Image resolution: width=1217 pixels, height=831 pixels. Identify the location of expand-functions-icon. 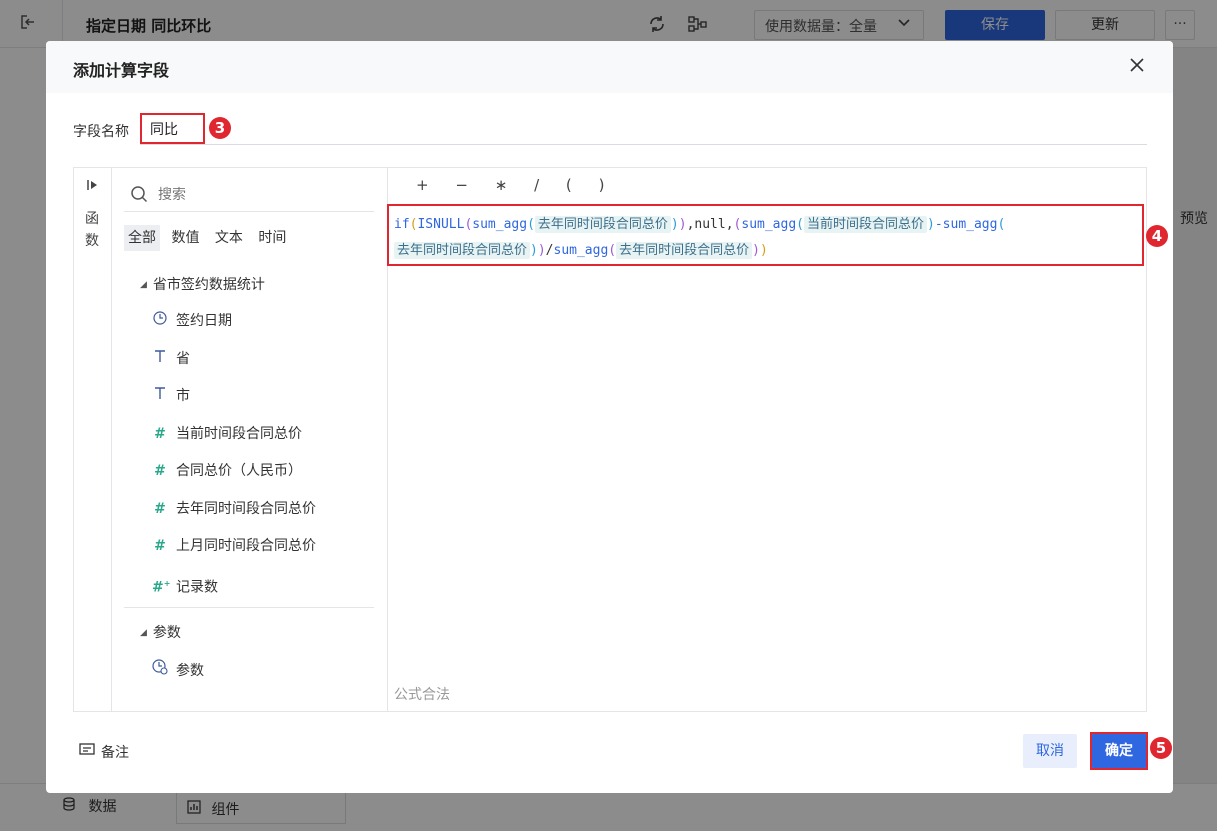
(93, 187).